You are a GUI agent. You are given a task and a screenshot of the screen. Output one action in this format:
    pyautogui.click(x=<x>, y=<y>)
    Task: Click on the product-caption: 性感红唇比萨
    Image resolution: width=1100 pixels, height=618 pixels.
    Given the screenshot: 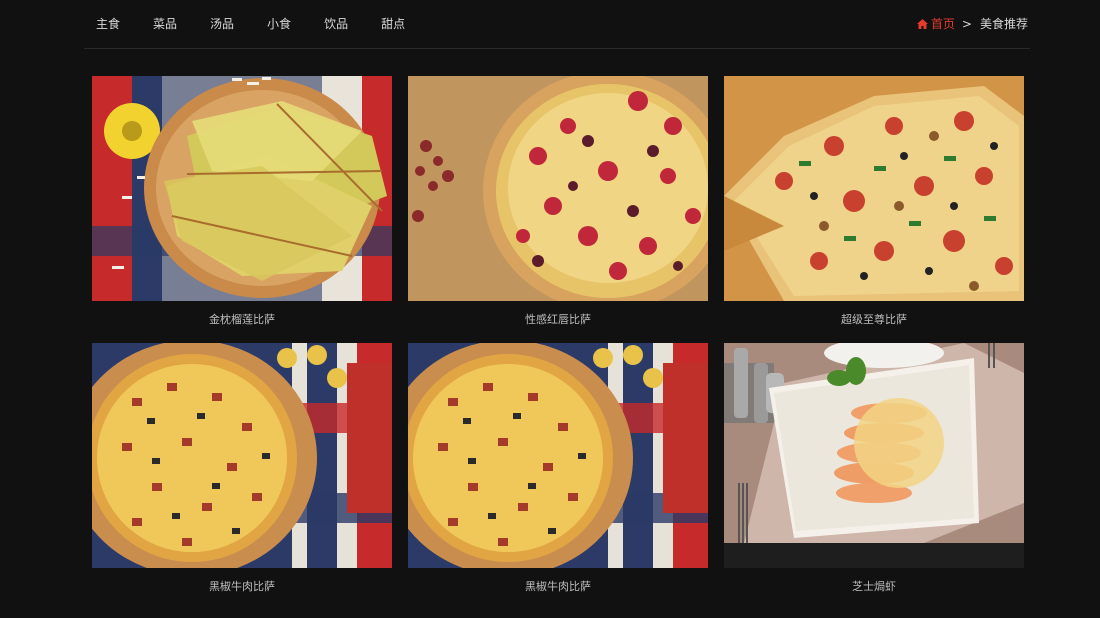 What is the action you would take?
    pyautogui.click(x=558, y=320)
    